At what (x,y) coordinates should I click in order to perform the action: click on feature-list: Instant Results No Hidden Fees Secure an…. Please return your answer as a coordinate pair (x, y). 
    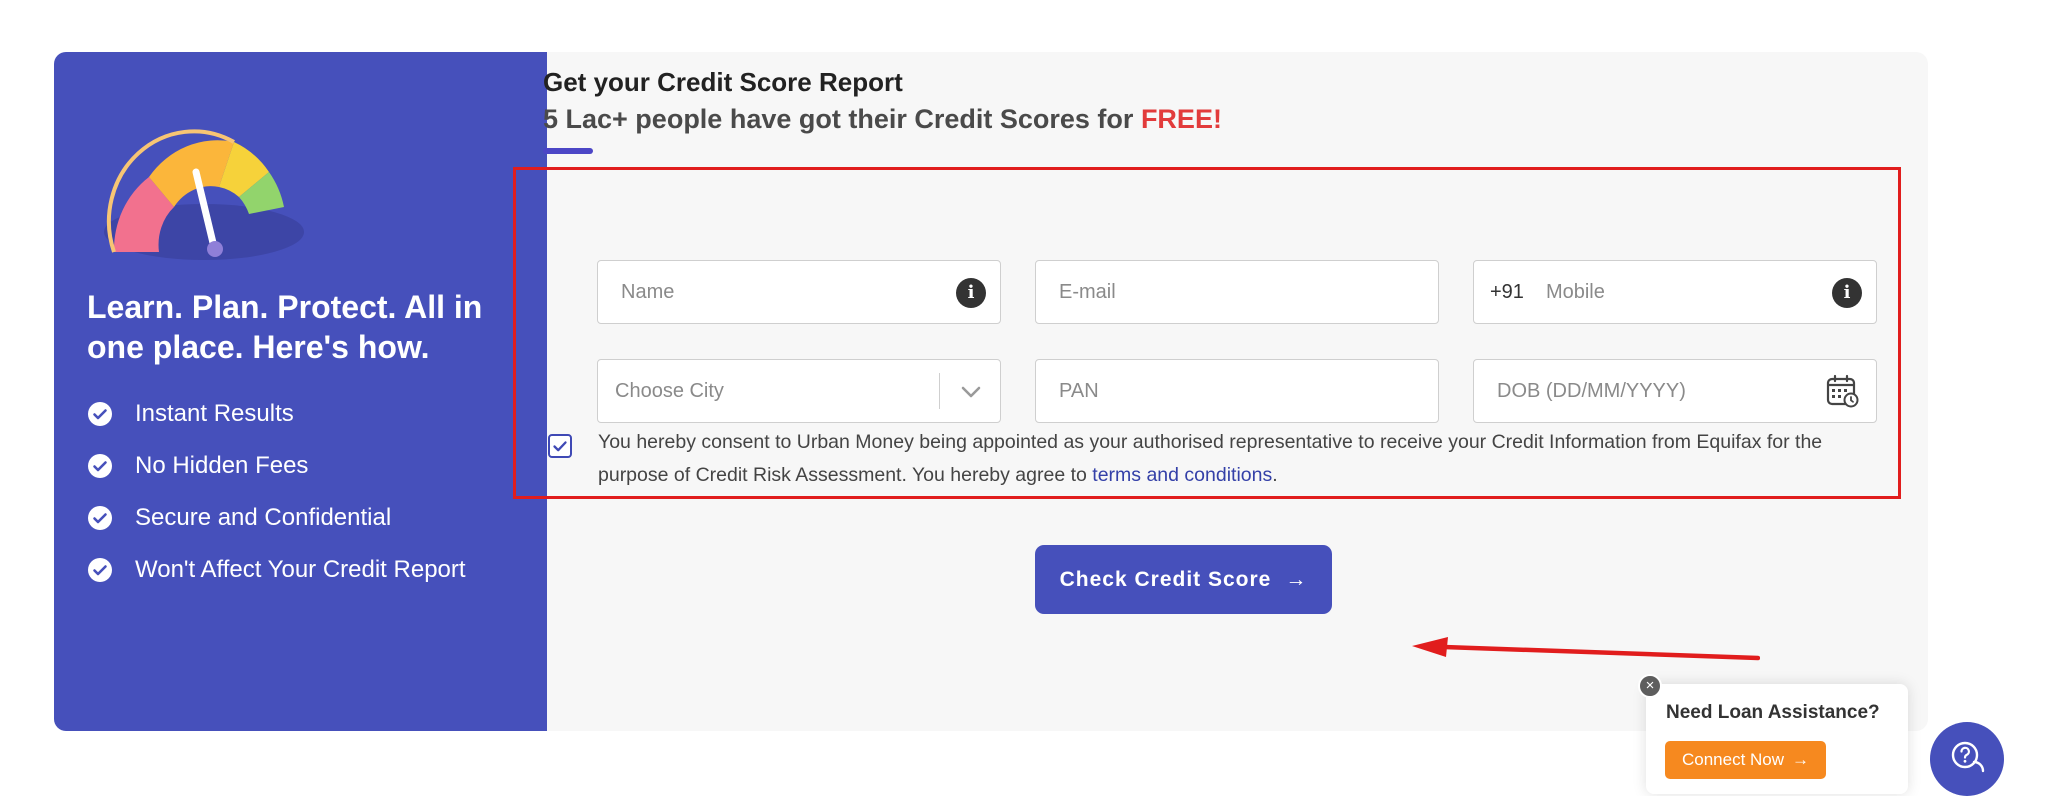
    Looking at the image, I should click on (276, 492).